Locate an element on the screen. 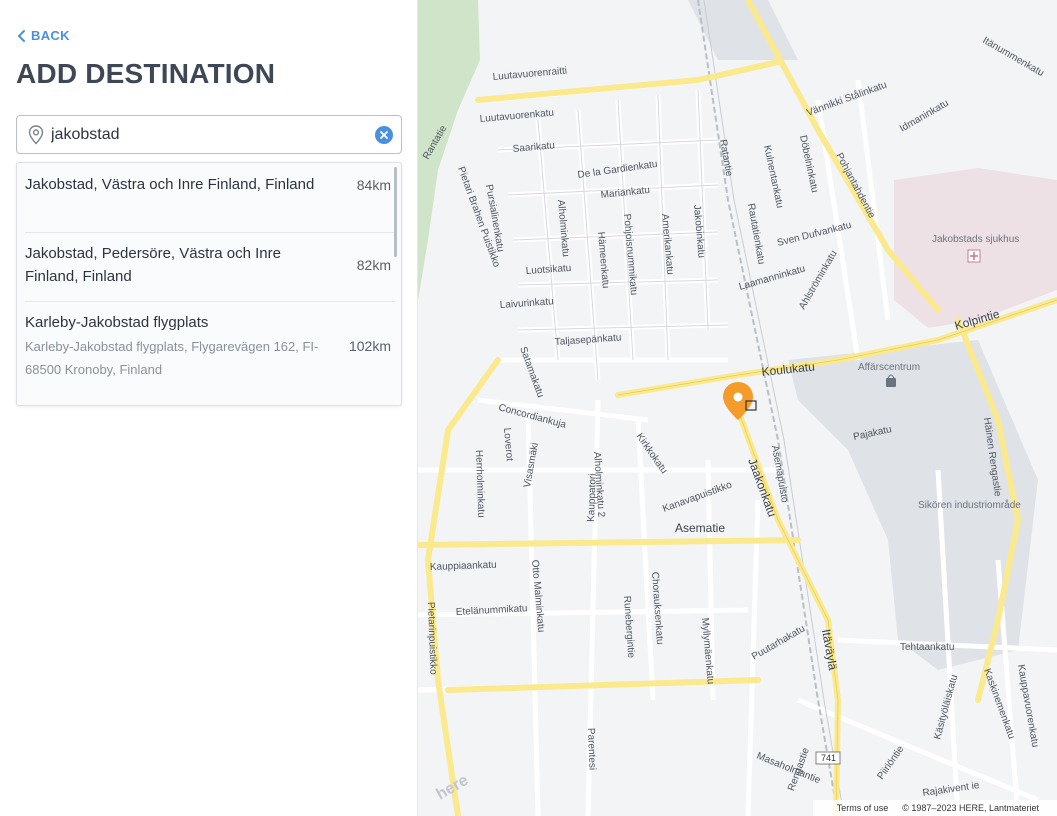 The height and width of the screenshot is (816, 1057). svg-text: Tehtaankatu is located at coordinates (927, 647).